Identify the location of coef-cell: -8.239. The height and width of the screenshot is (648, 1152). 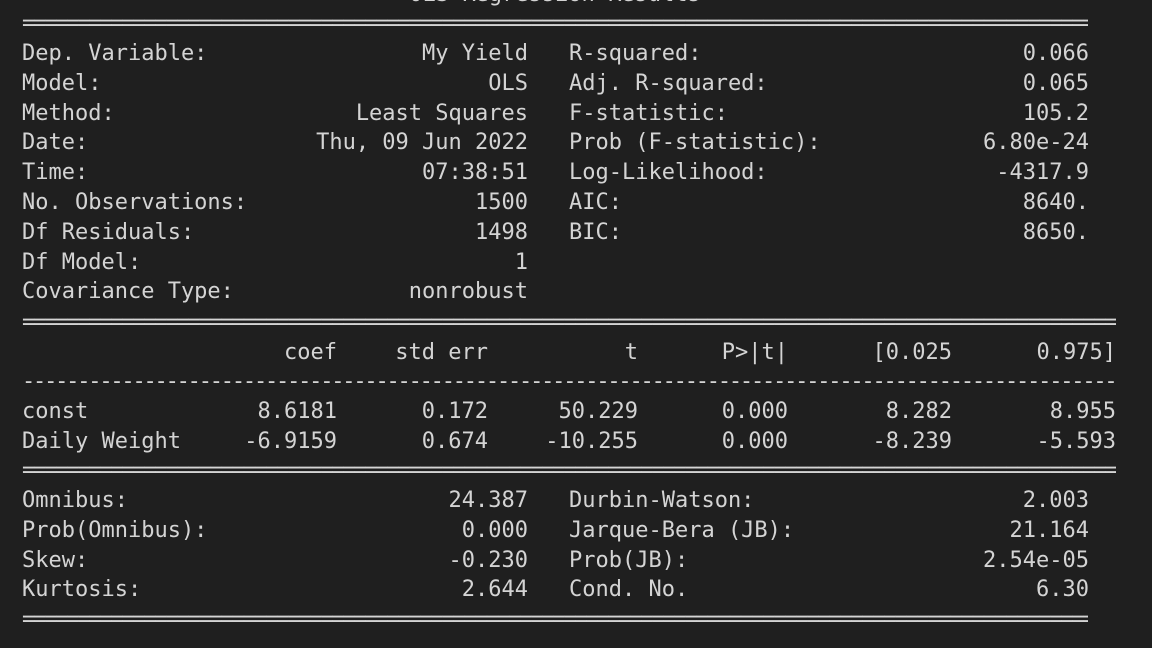
(912, 441).